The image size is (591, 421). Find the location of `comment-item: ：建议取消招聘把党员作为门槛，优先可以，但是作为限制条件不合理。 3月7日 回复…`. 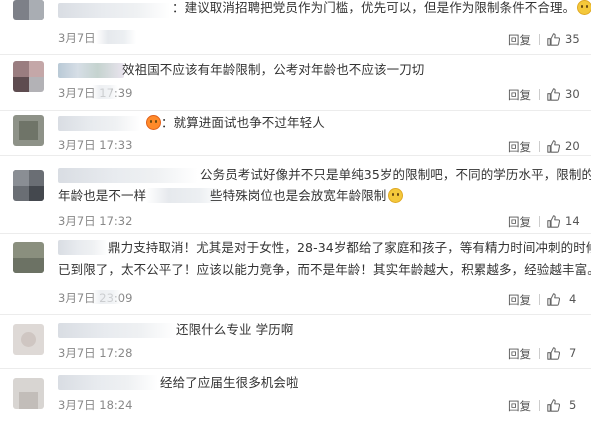

comment-item: ：建议取消招聘把党员作为门槛，优先可以，但是作为限制条件不合理。 3月7日 回复… is located at coordinates (295, 27).